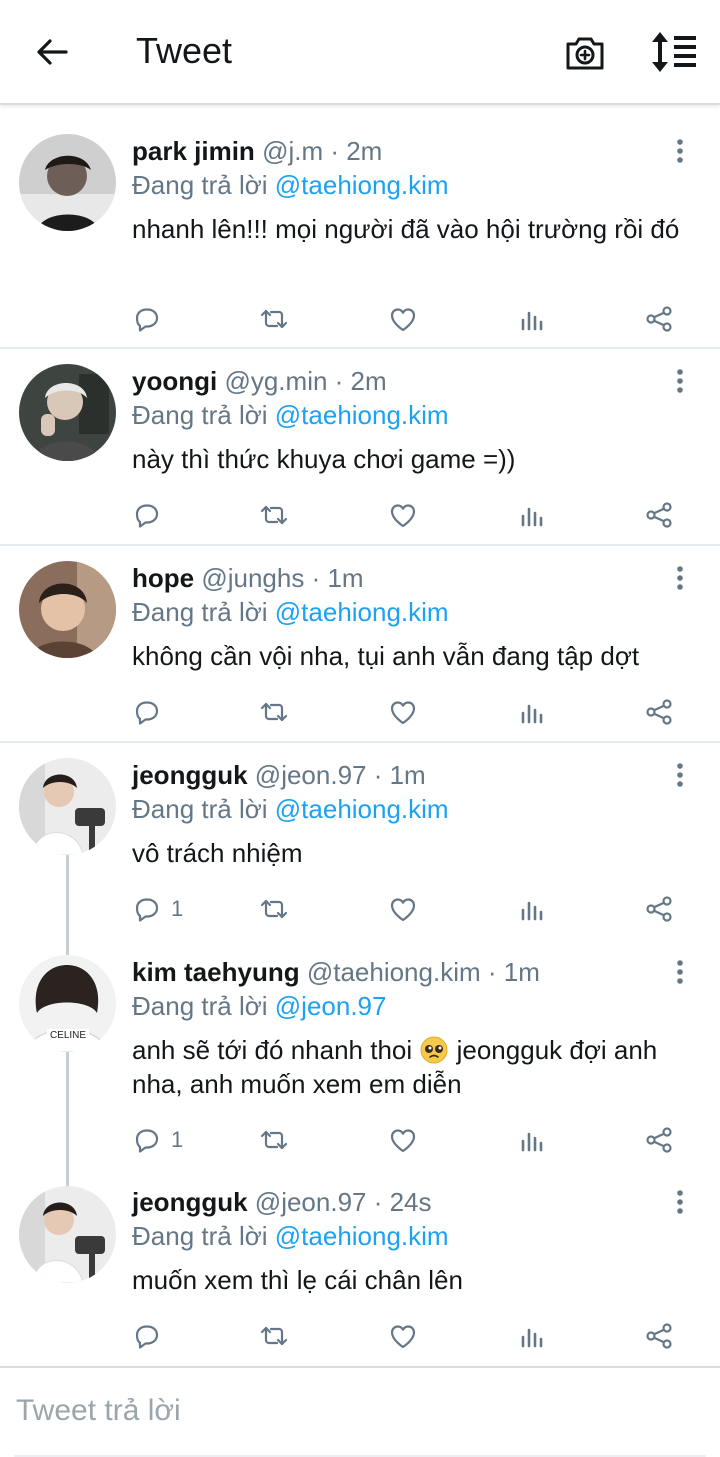 This screenshot has height=1457, width=720. Describe the element at coordinates (360, 1140) in the screenshot. I see `tweet-actions: 1` at that location.